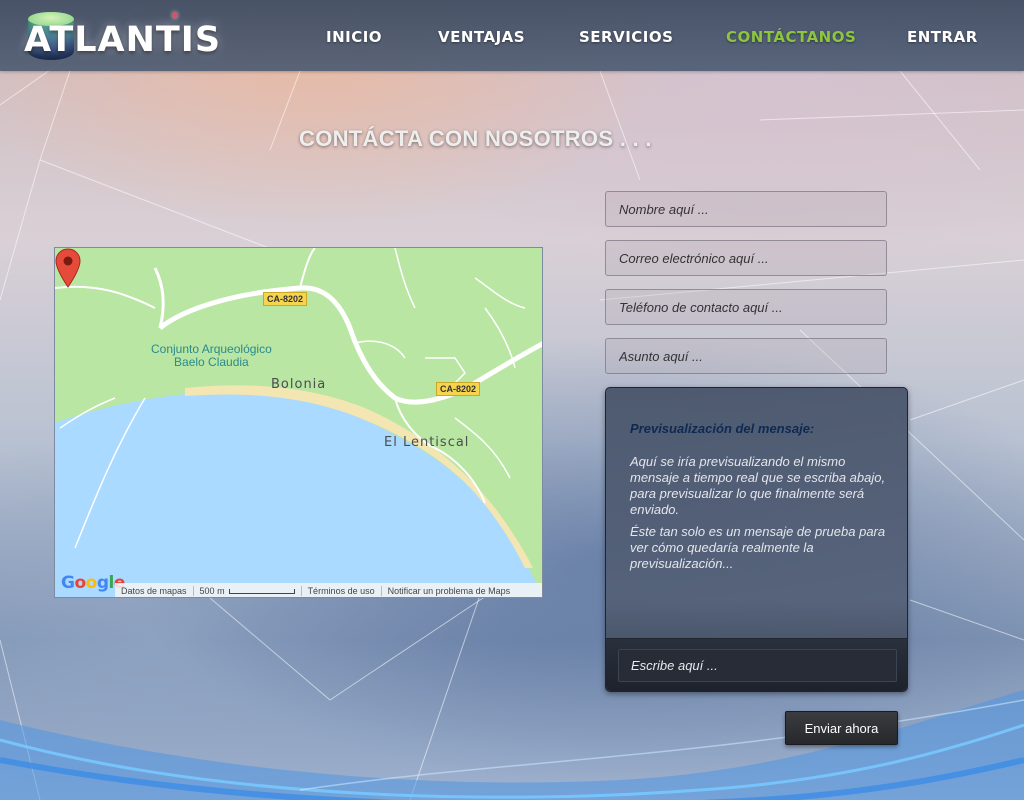  What do you see at coordinates (746, 209) in the screenshot?
I see `name-input` at bounding box center [746, 209].